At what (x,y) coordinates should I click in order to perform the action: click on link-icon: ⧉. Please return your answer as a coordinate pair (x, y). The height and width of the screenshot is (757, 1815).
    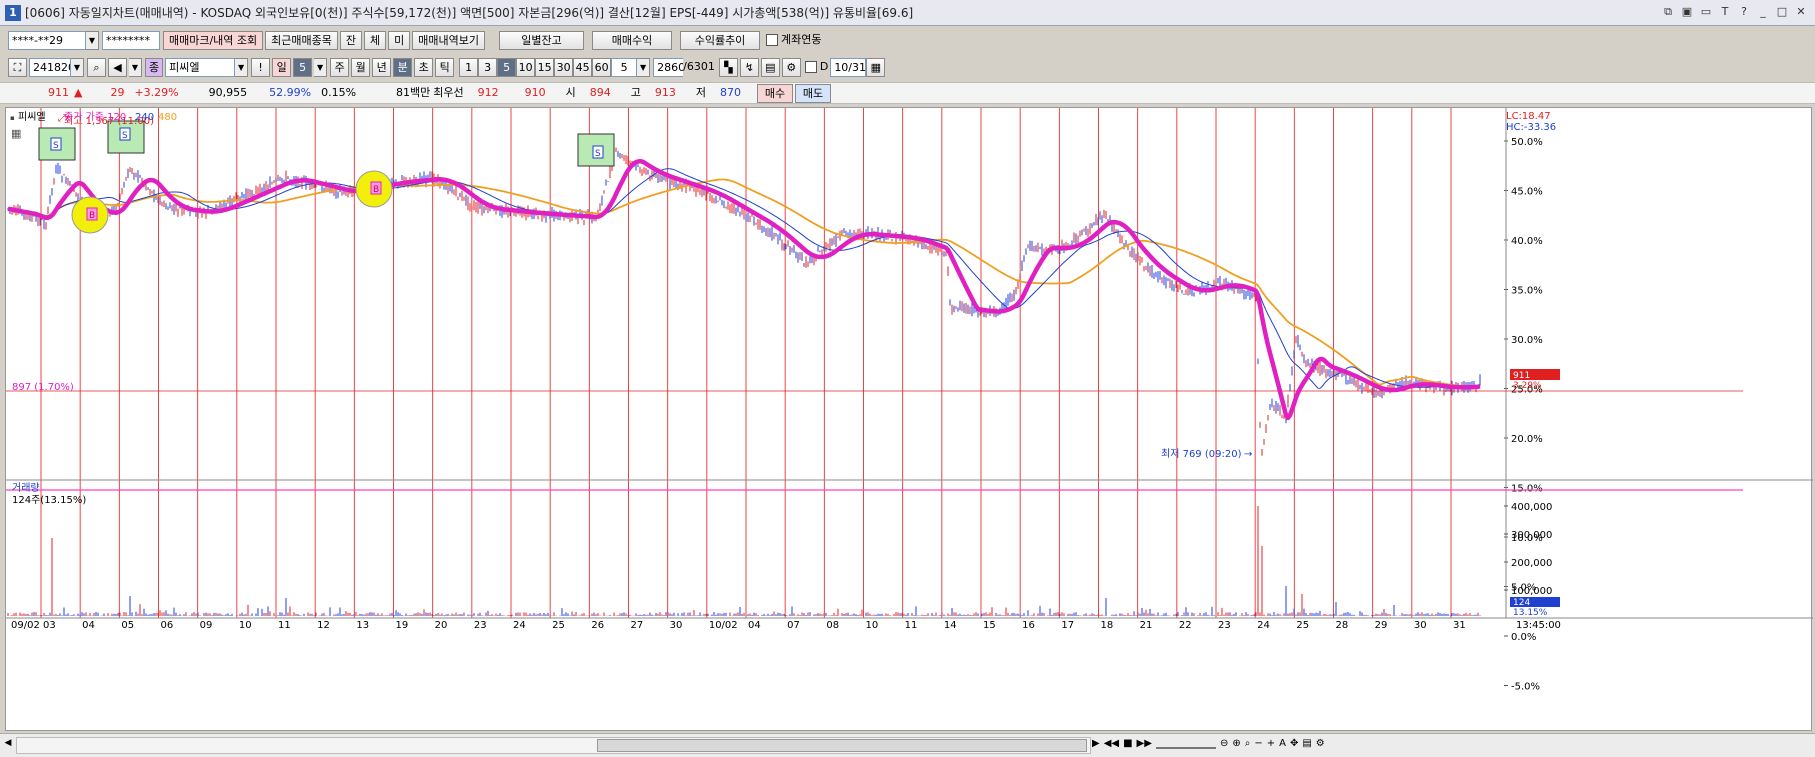
    Looking at the image, I should click on (1668, 12).